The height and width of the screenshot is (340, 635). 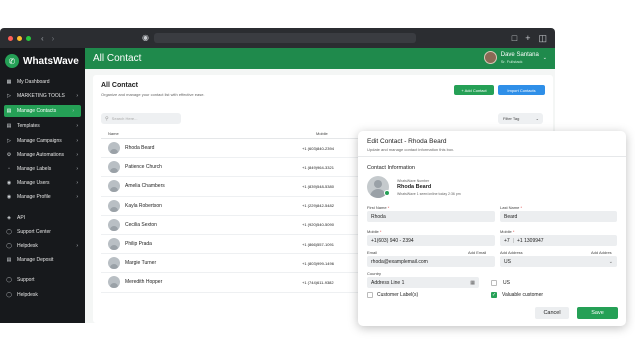 What do you see at coordinates (511, 61) in the screenshot?
I see `user-role: Sr. Fullstack` at bounding box center [511, 61].